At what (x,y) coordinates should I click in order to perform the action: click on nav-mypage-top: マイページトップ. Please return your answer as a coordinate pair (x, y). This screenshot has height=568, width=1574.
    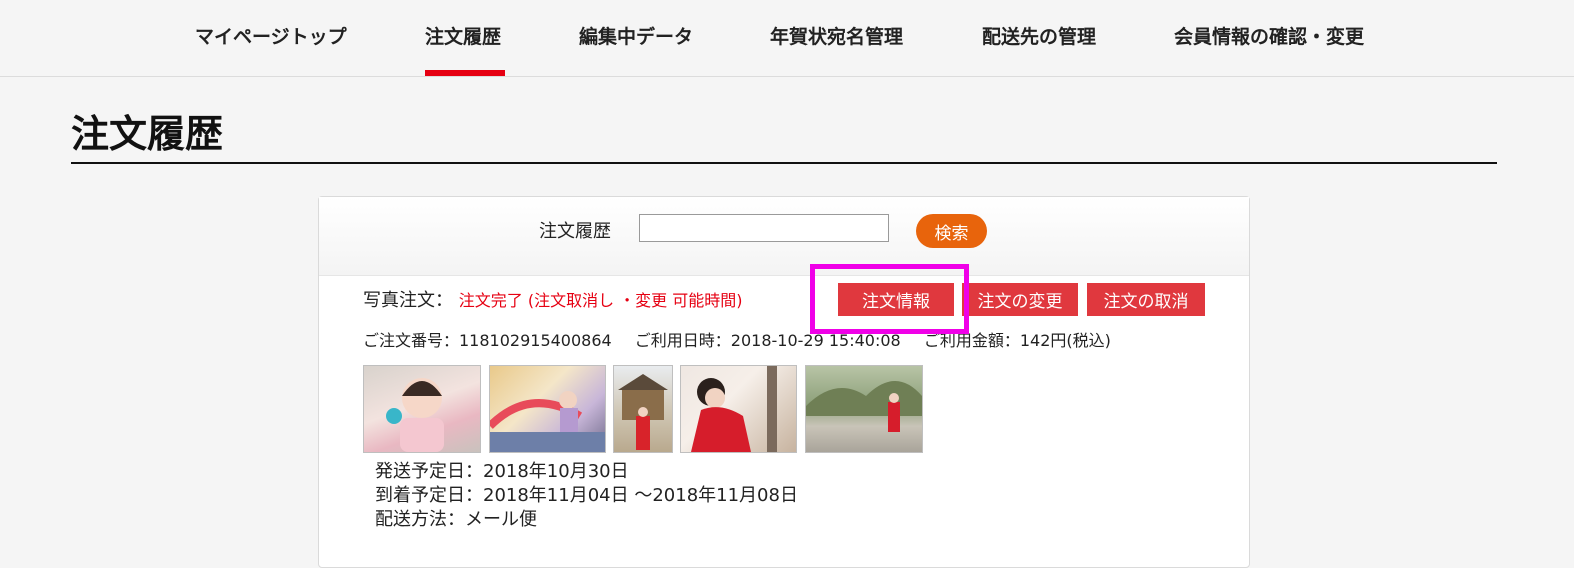
    Looking at the image, I should click on (271, 35).